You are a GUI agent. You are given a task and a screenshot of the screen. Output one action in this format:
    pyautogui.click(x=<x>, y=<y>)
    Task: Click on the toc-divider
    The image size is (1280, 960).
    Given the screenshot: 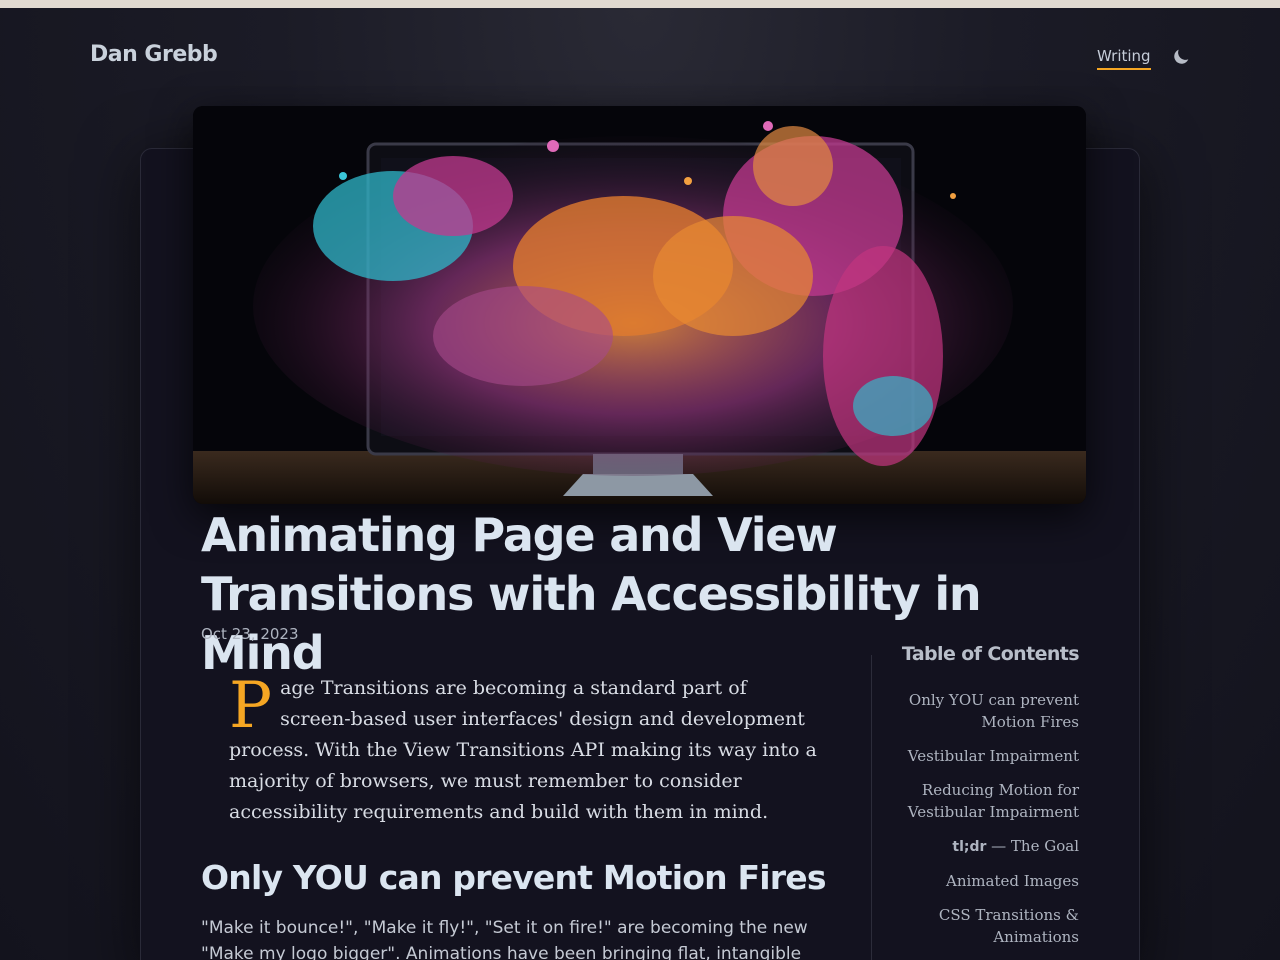 What is the action you would take?
    pyautogui.click(x=871, y=807)
    